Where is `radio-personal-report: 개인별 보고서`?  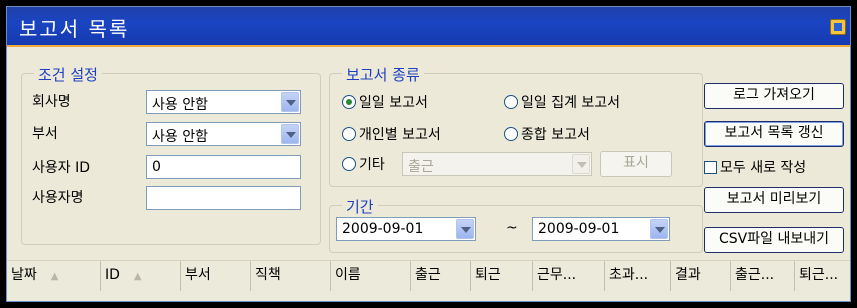 radio-personal-report: 개인별 보고서 is located at coordinates (391, 134).